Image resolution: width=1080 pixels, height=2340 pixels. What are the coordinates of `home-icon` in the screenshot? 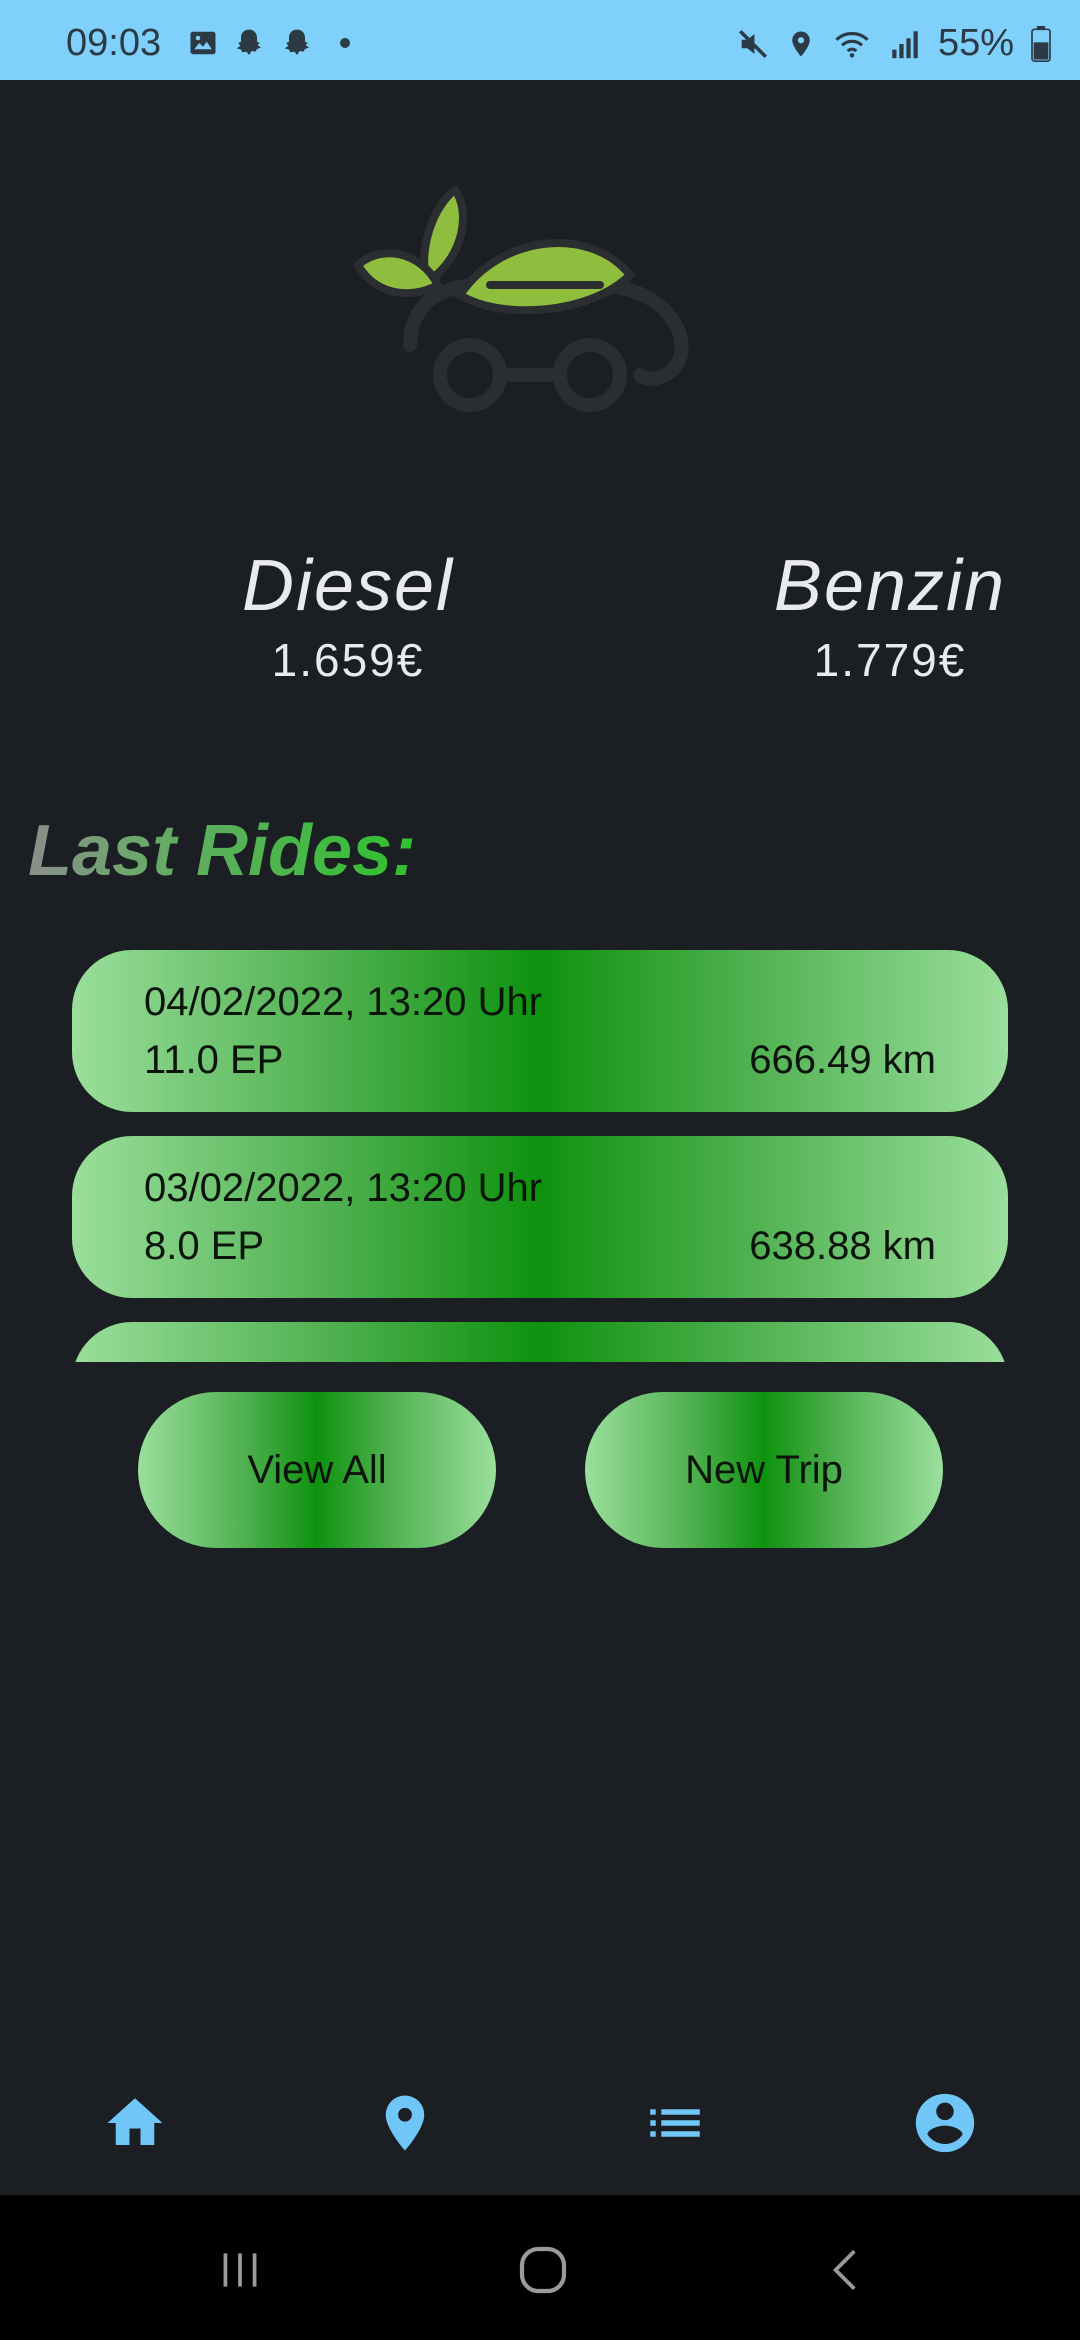 It's located at (135, 2121).